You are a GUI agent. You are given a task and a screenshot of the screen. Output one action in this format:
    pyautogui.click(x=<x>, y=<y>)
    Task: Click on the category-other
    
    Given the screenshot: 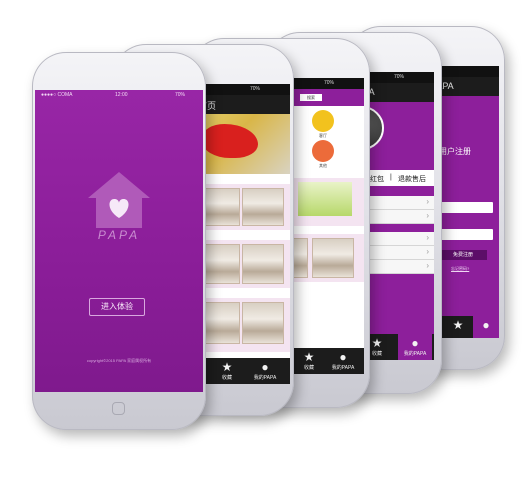 What is the action you would take?
    pyautogui.click(x=323, y=151)
    